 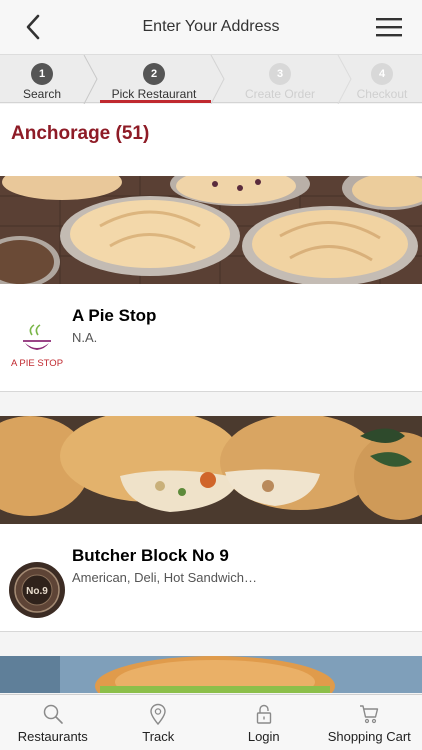 What do you see at coordinates (211, 230) in the screenshot?
I see `restaurant-photo-pies` at bounding box center [211, 230].